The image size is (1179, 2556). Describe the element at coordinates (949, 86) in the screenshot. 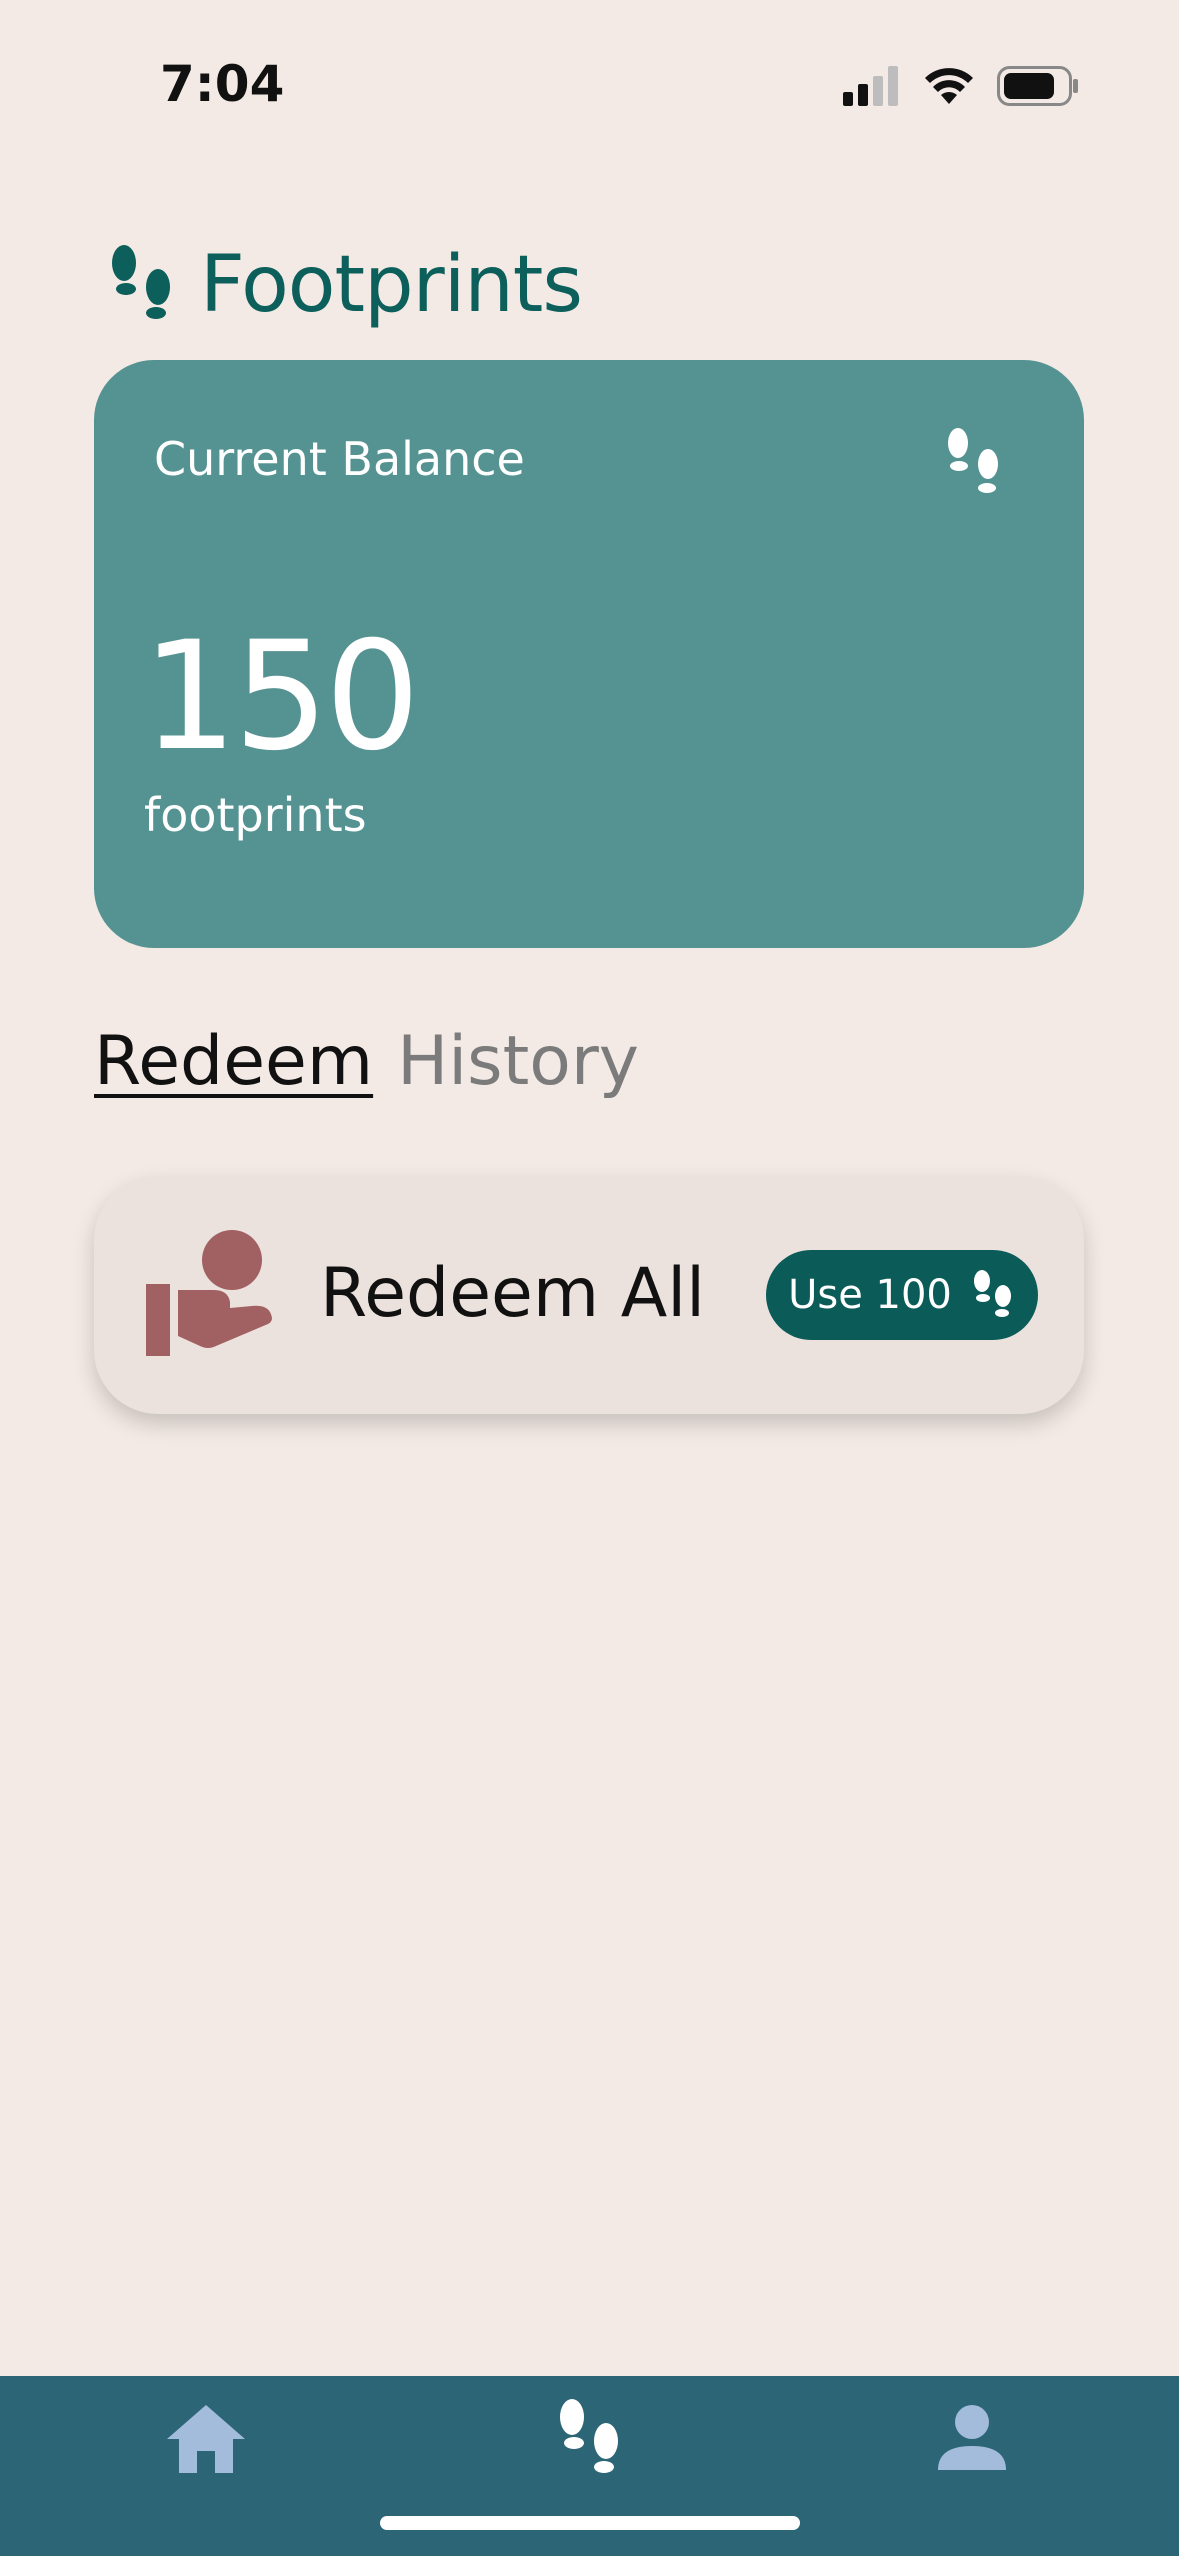

I see `wifi-icon` at that location.